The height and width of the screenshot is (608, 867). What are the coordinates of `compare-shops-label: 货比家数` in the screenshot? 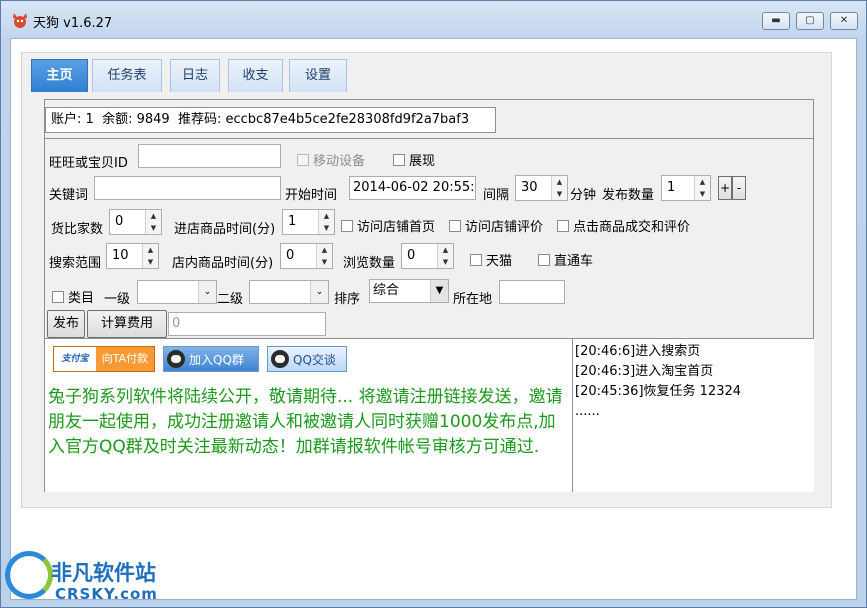 It's located at (77, 229).